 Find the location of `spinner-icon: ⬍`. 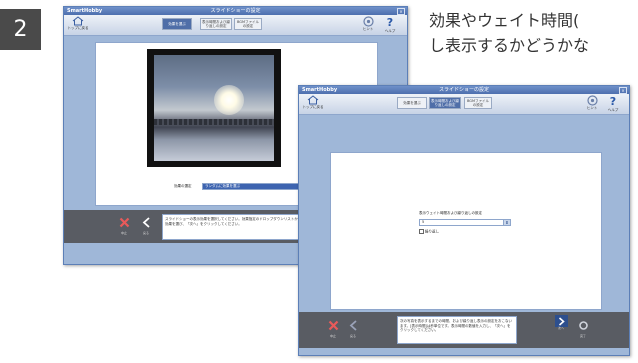

spinner-icon: ⬍ is located at coordinates (506, 222).